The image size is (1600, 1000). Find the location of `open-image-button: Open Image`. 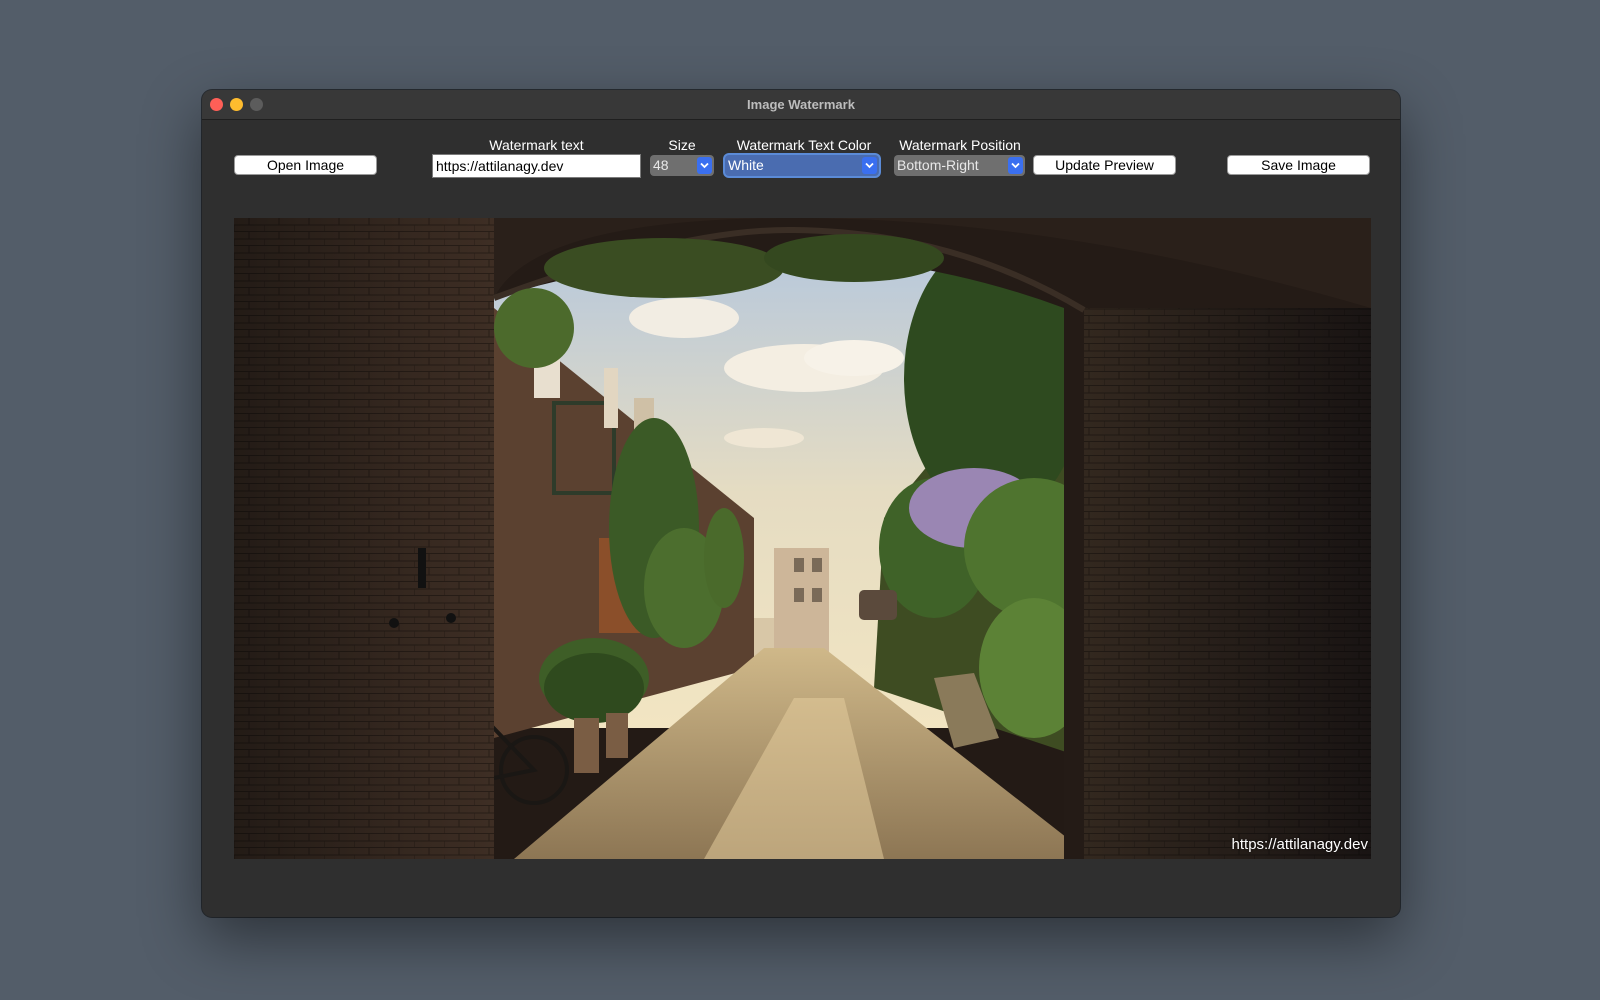

open-image-button: Open Image is located at coordinates (305, 165).